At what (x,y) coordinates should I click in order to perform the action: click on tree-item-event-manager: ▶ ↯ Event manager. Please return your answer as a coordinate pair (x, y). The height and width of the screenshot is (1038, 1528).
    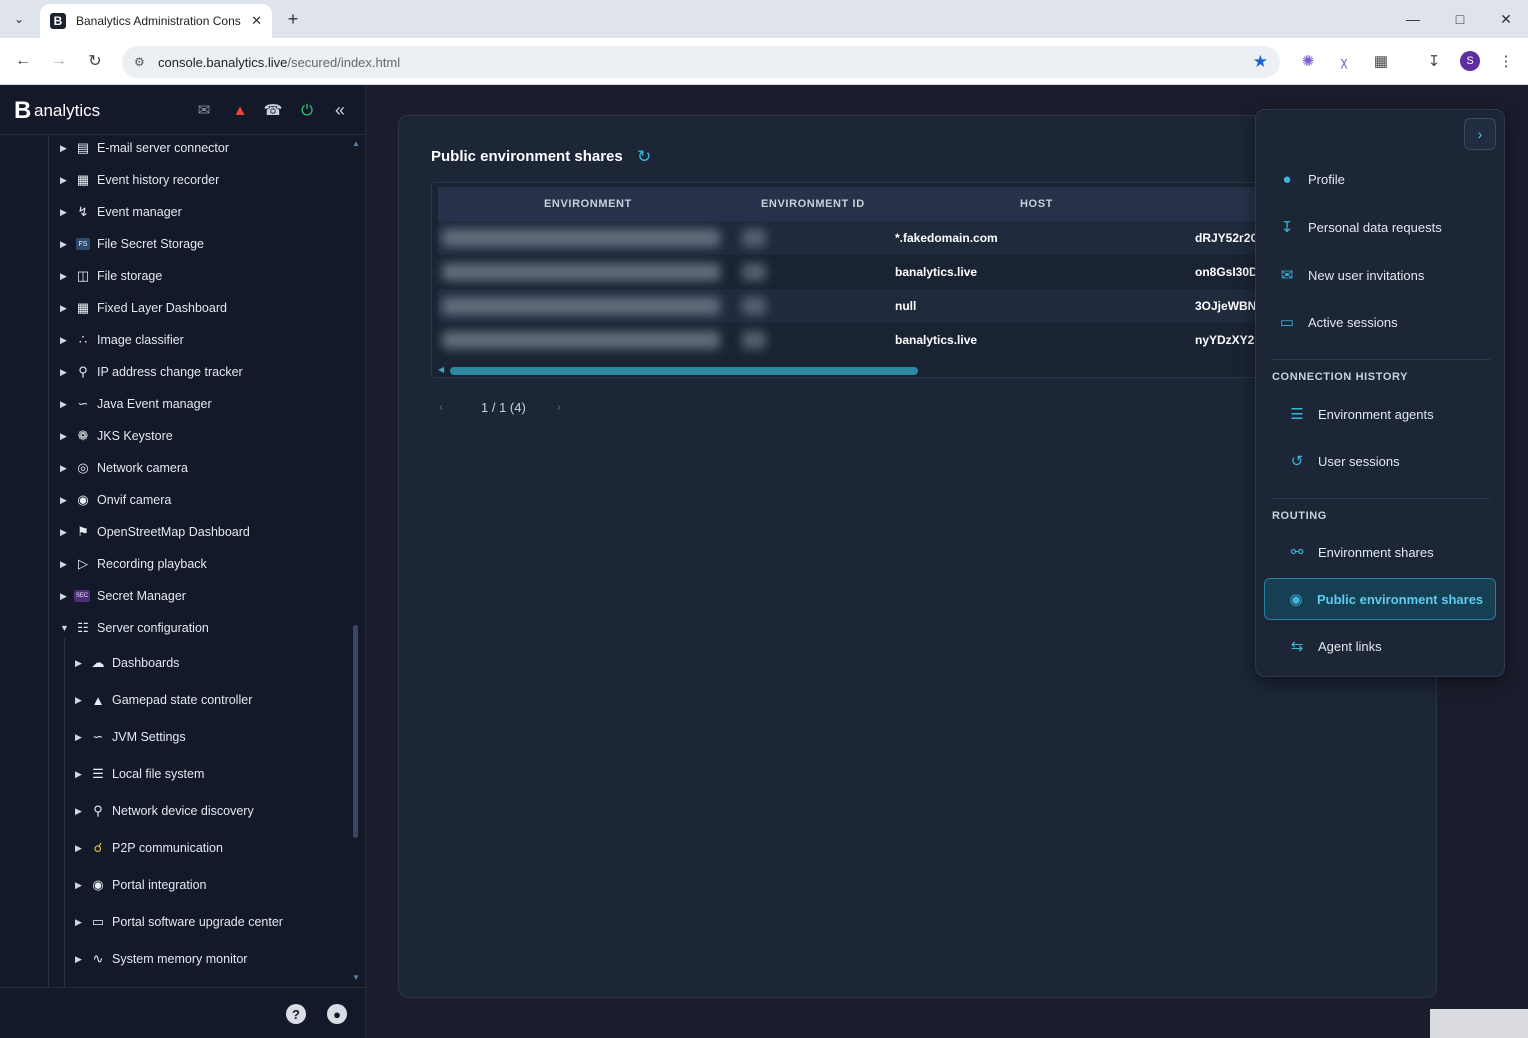
    Looking at the image, I should click on (121, 212).